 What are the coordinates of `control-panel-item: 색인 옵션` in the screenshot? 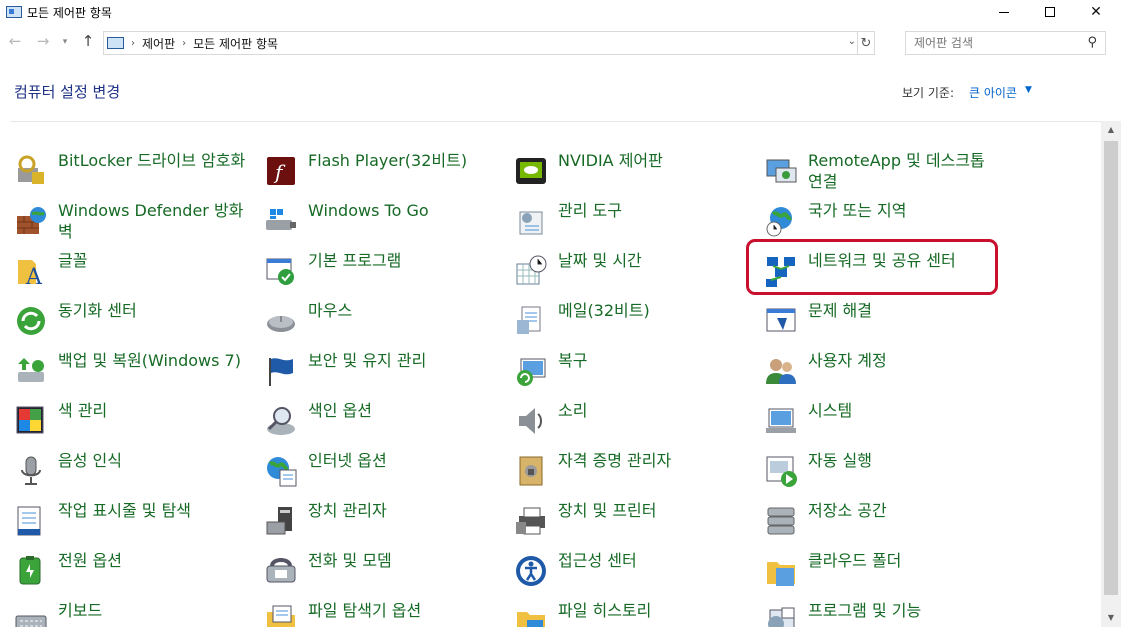 It's located at (370, 420).